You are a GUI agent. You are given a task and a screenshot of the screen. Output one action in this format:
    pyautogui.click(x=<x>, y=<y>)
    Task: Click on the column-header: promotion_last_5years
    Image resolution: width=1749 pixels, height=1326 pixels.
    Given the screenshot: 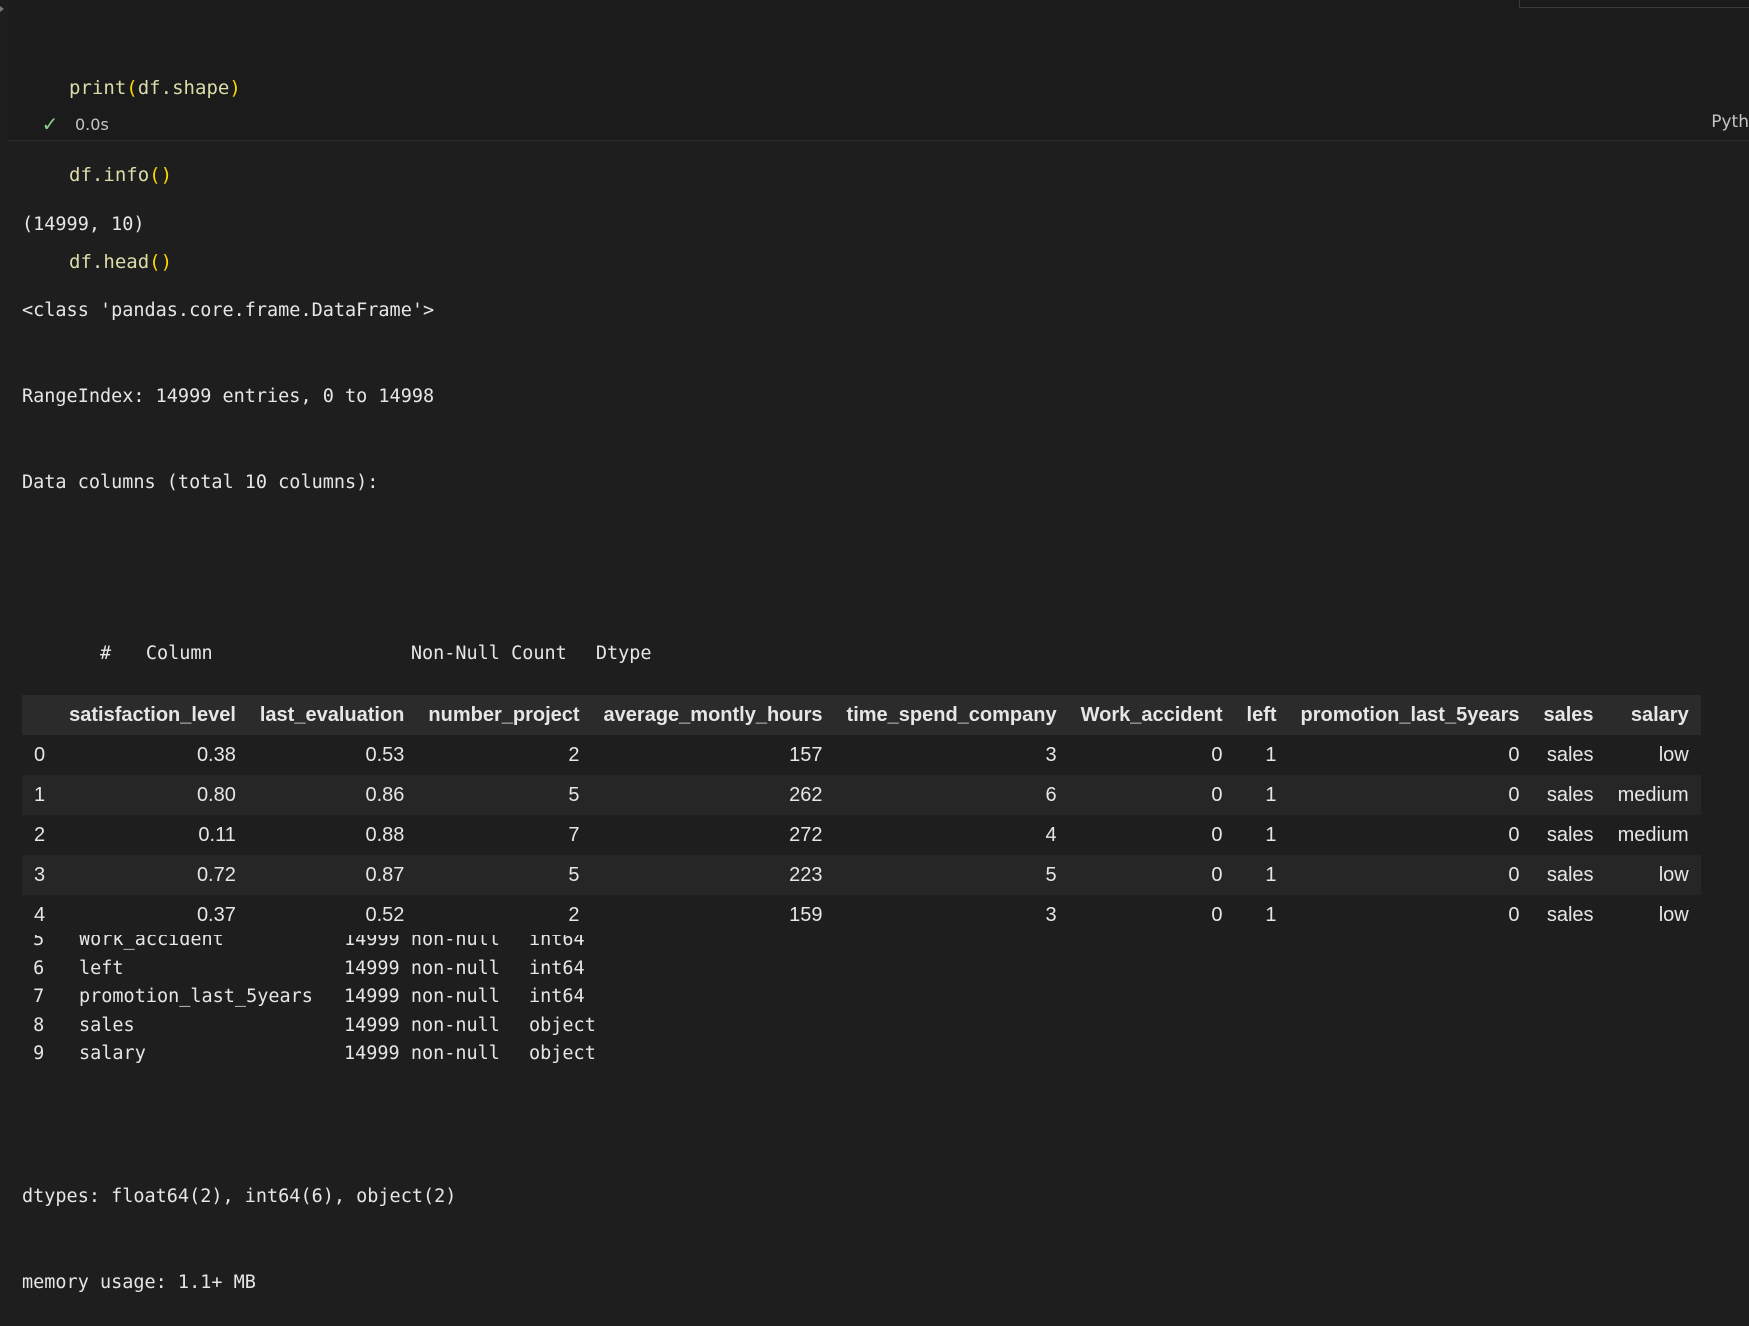 What is the action you would take?
    pyautogui.click(x=1410, y=715)
    